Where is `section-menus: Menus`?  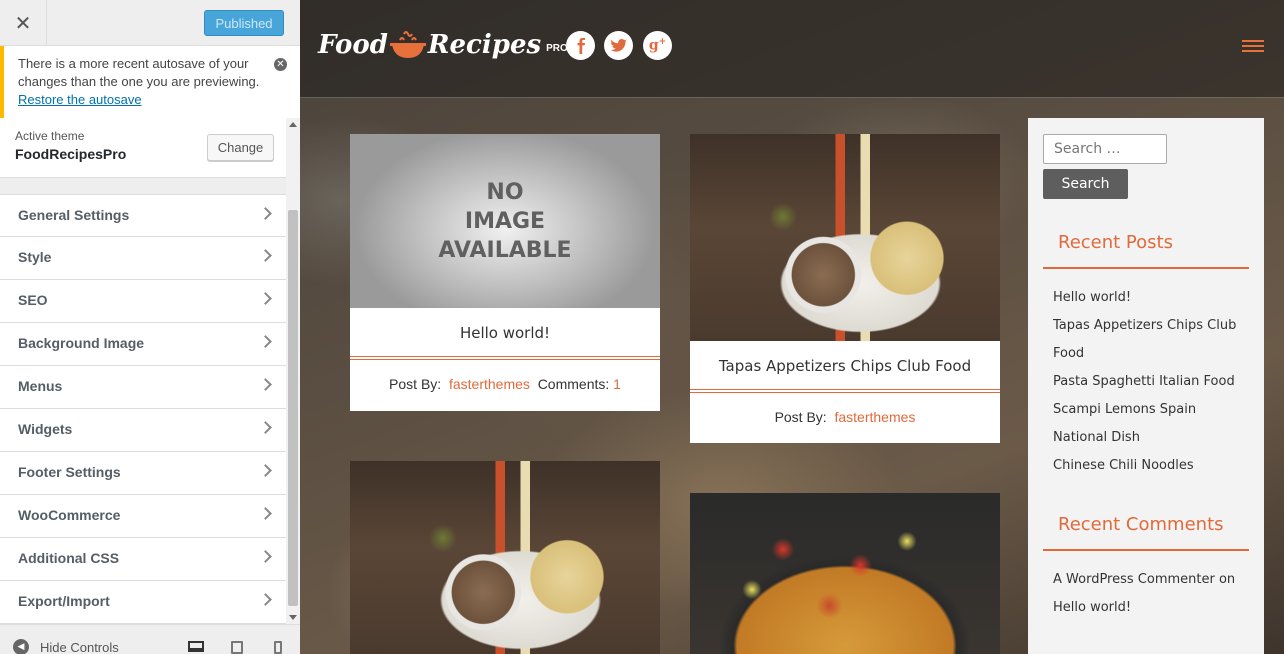 section-menus: Menus is located at coordinates (143, 387).